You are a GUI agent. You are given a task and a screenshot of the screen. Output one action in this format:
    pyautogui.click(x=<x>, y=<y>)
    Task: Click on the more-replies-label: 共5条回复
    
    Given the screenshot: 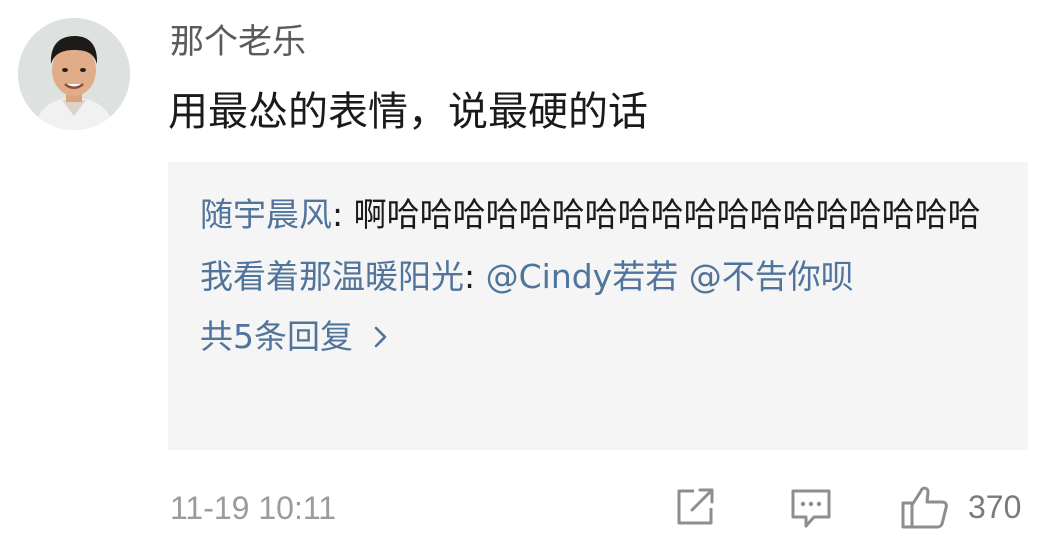 What is the action you would take?
    pyautogui.click(x=276, y=336)
    